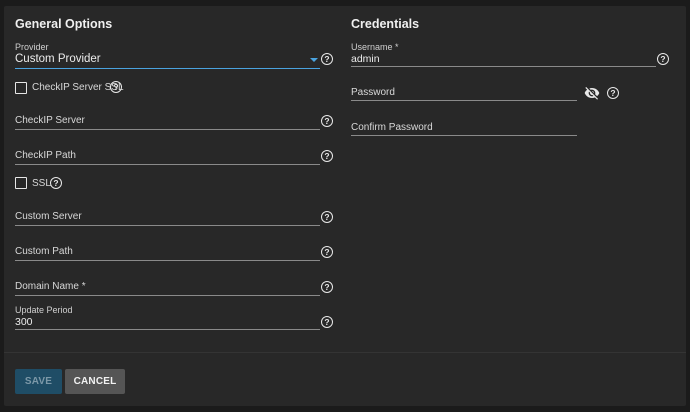 The width and height of the screenshot is (690, 412). Describe the element at coordinates (327, 121) in the screenshot. I see `help-icon-checkip-server: ?` at that location.